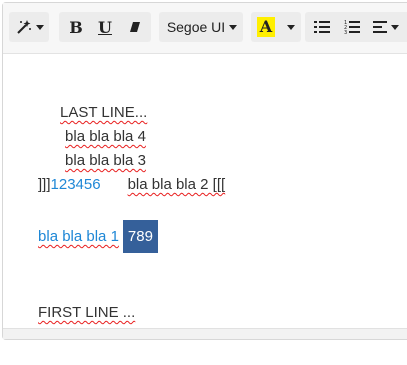 The height and width of the screenshot is (365, 407). I want to click on magic-group, so click(29, 27).